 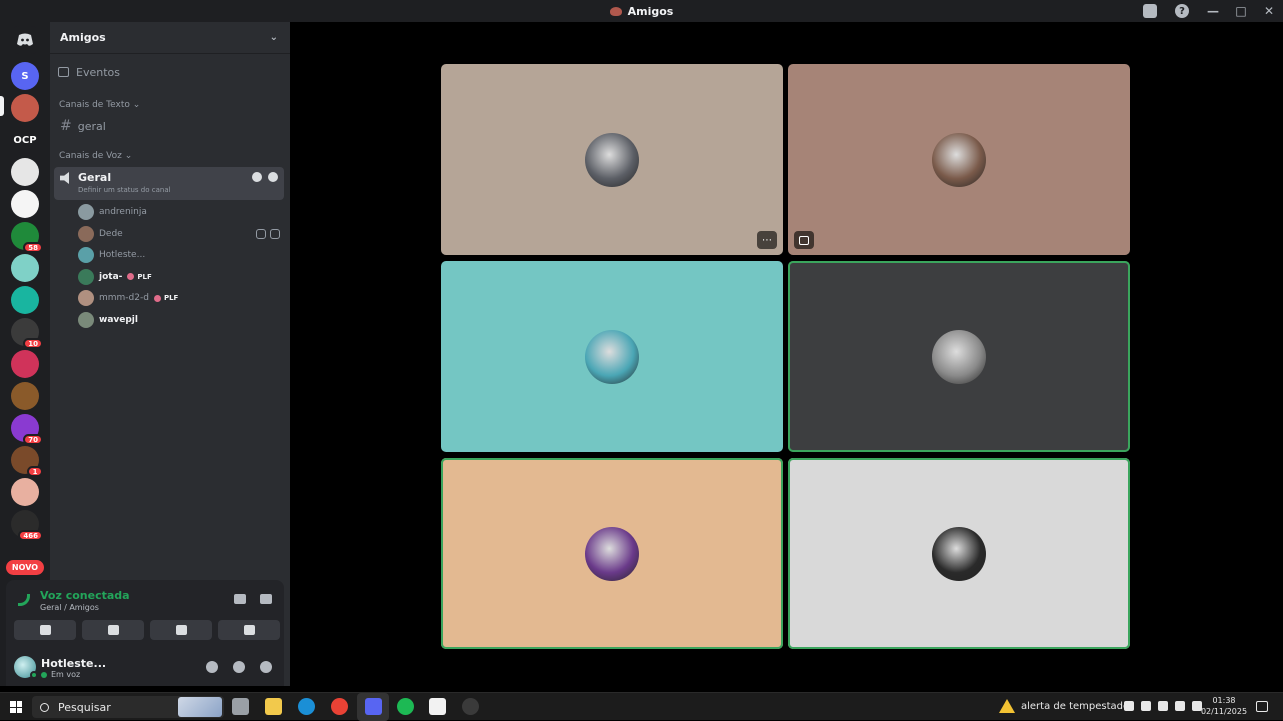 I want to click on invite-icon, so click(x=273, y=177).